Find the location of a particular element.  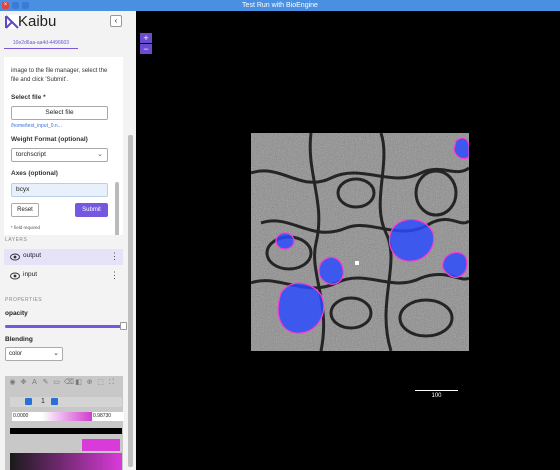

scale-bar-label: 100 is located at coordinates (436, 396).